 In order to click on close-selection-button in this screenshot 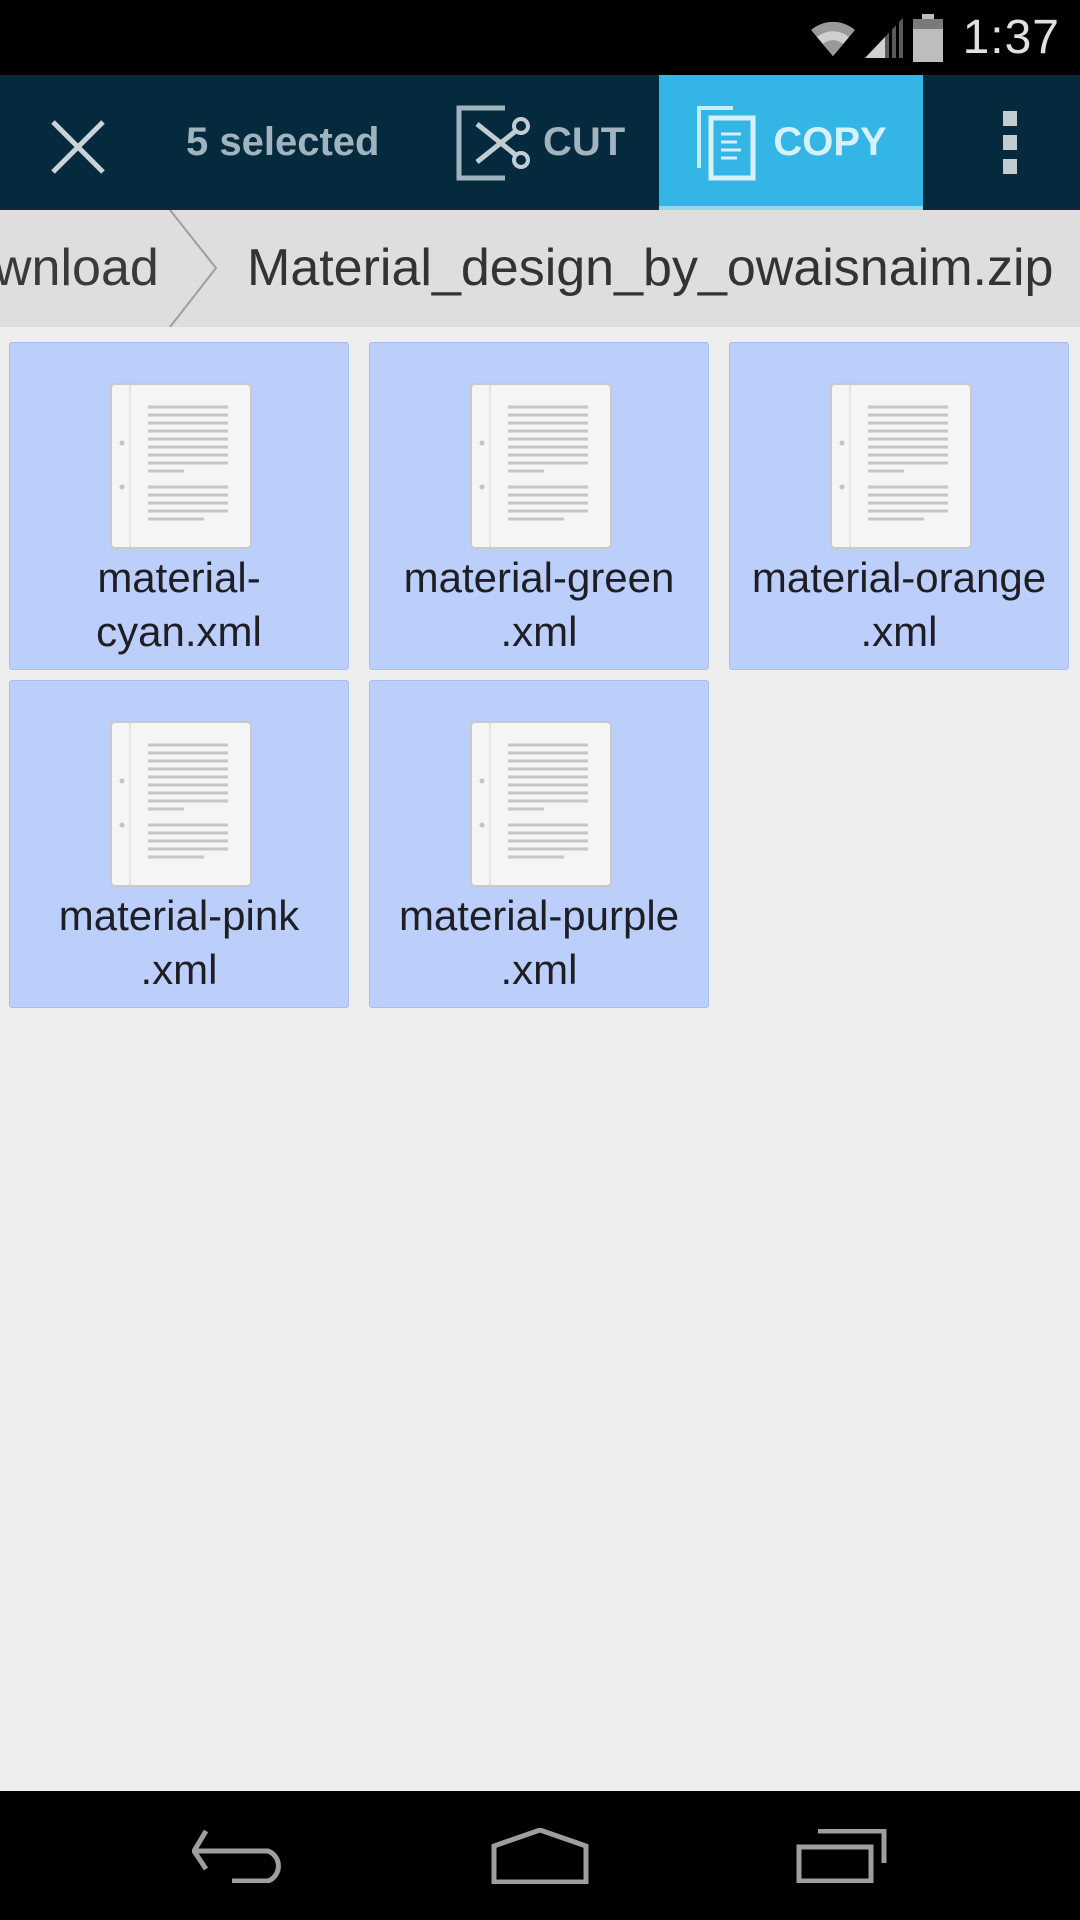, I will do `click(78, 147)`.